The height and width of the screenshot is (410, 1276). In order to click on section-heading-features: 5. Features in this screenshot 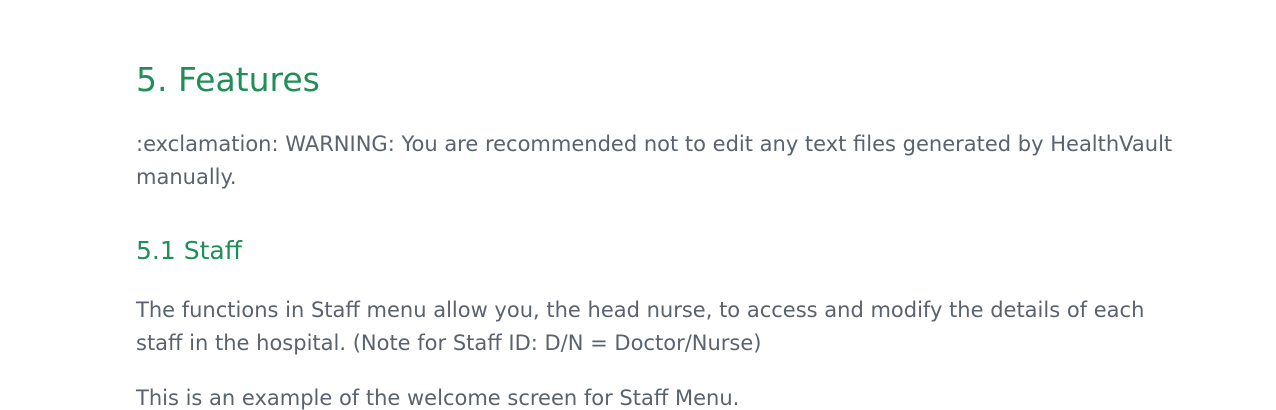, I will do `click(228, 79)`.